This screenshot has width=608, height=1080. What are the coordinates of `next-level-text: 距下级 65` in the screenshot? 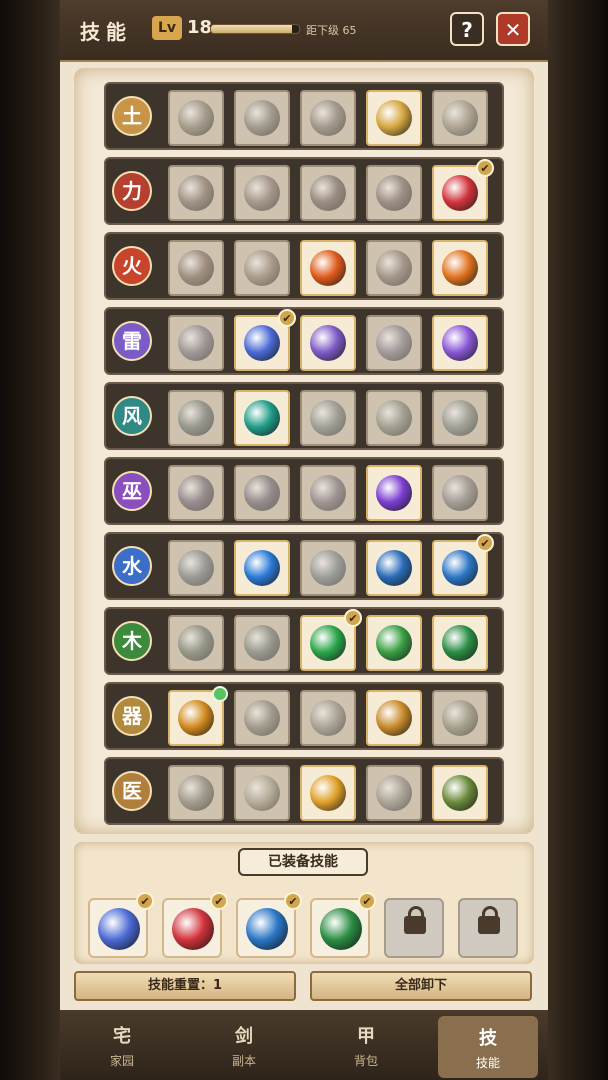 It's located at (331, 30).